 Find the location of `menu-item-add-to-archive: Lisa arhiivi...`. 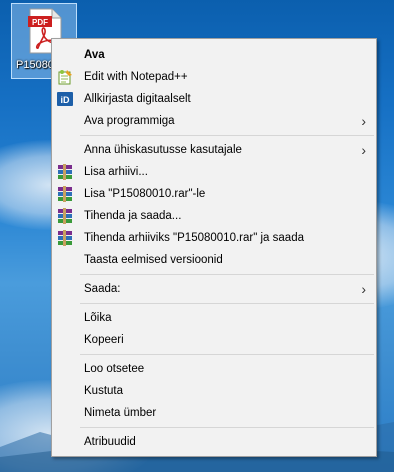

menu-item-add-to-archive: Lisa arhiivi... is located at coordinates (214, 172).